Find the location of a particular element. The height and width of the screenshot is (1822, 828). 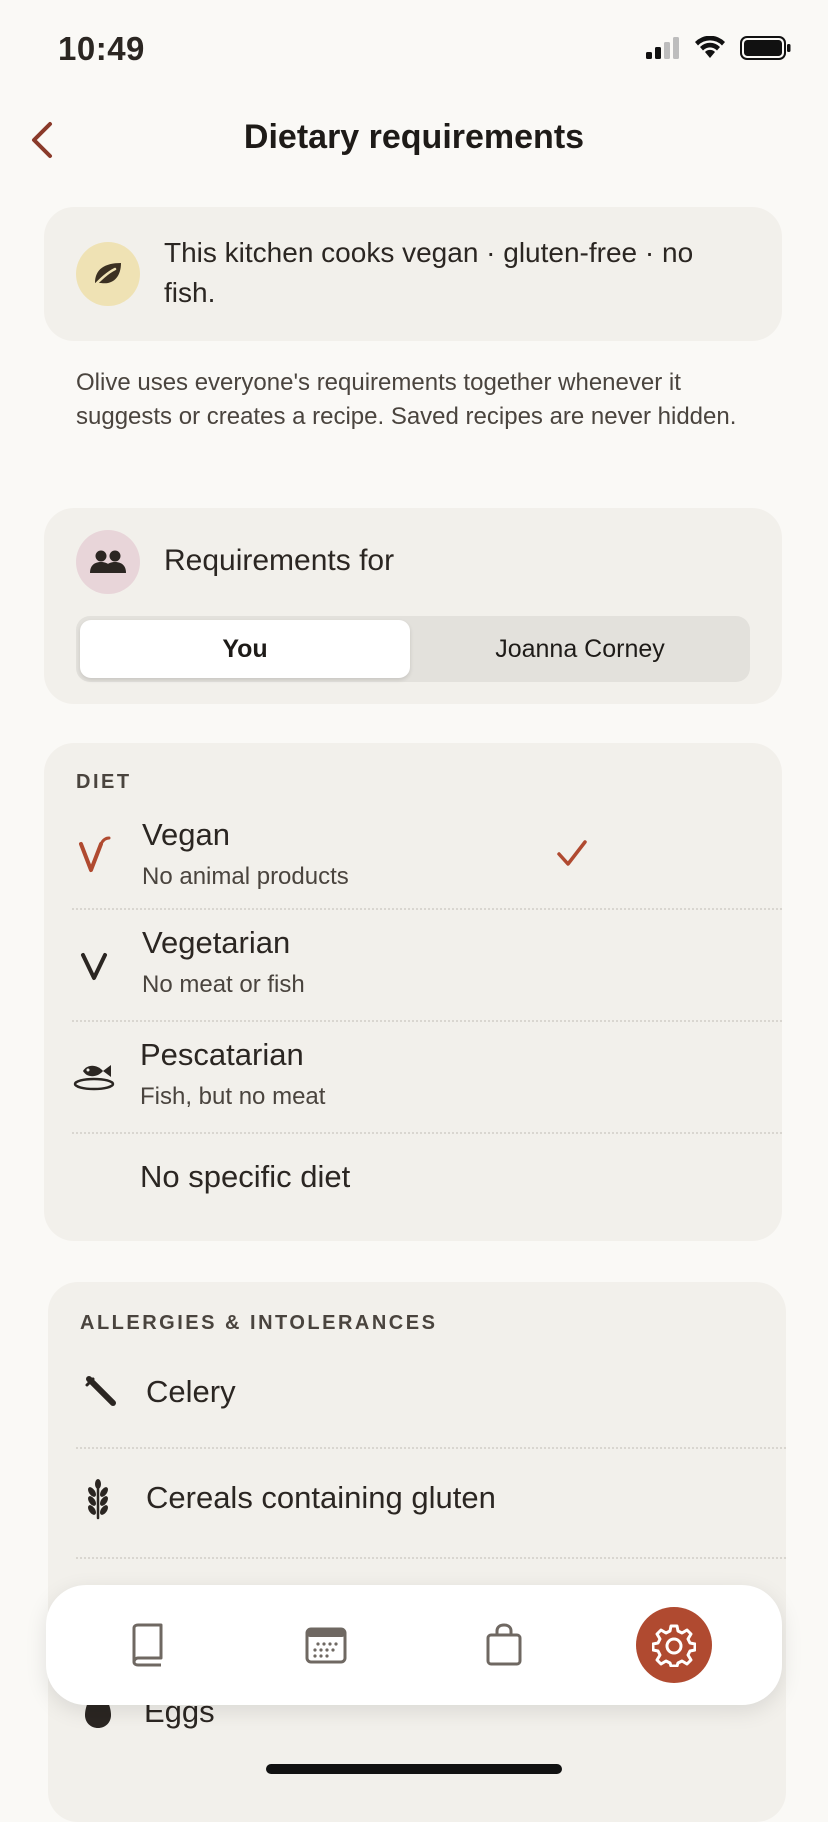

tab-bar is located at coordinates (414, 1645).